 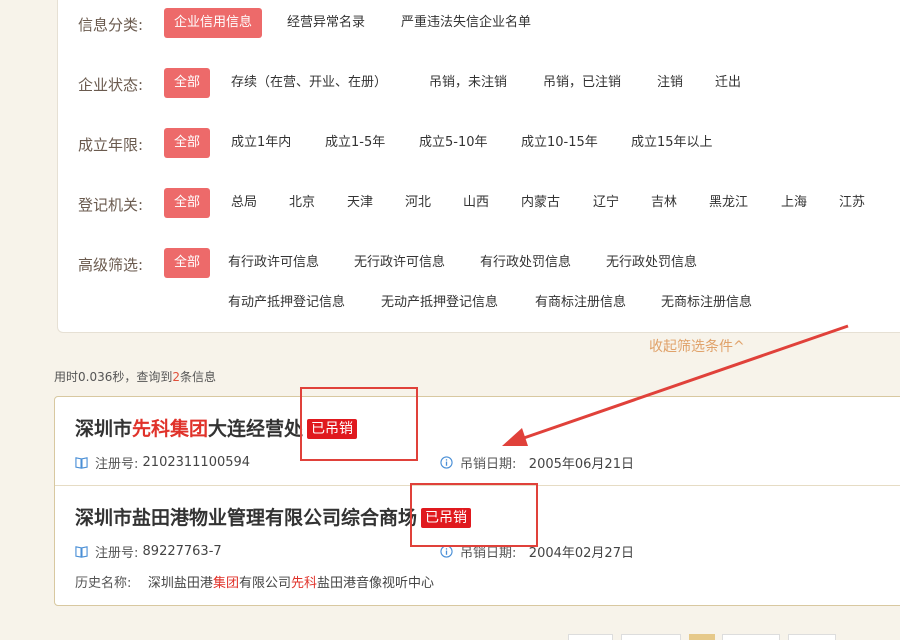 What do you see at coordinates (111, 205) in the screenshot?
I see `filter-label-authority: 登记机关:` at bounding box center [111, 205].